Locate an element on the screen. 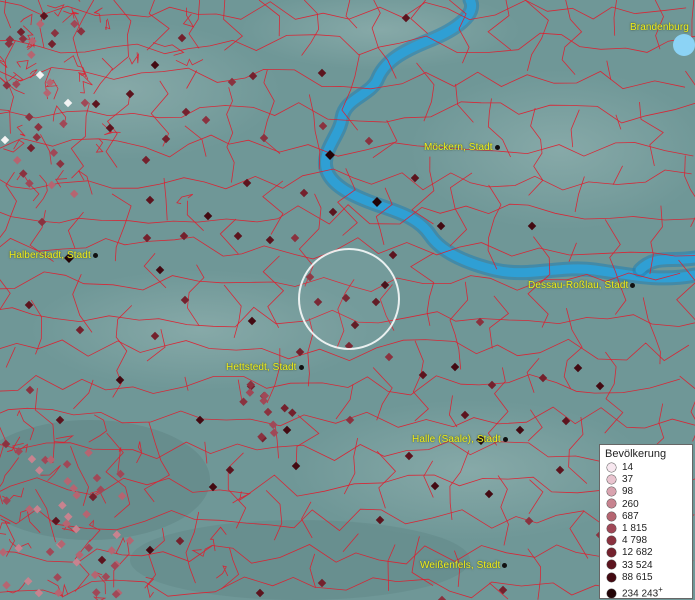  city-name: Brandenburg is located at coordinates (659, 27).